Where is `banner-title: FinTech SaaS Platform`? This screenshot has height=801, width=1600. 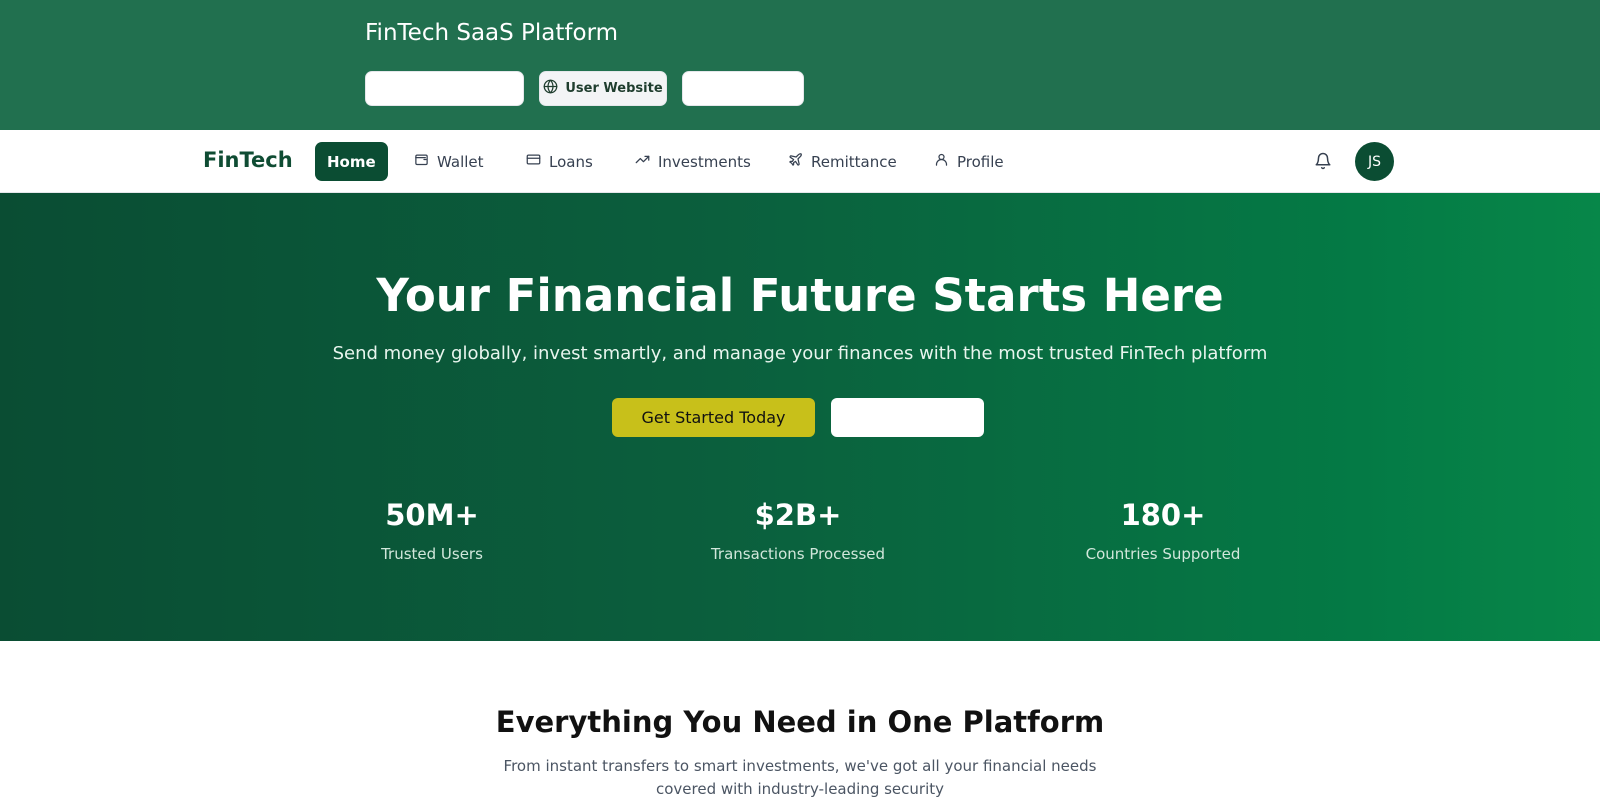 banner-title: FinTech SaaS Platform is located at coordinates (492, 33).